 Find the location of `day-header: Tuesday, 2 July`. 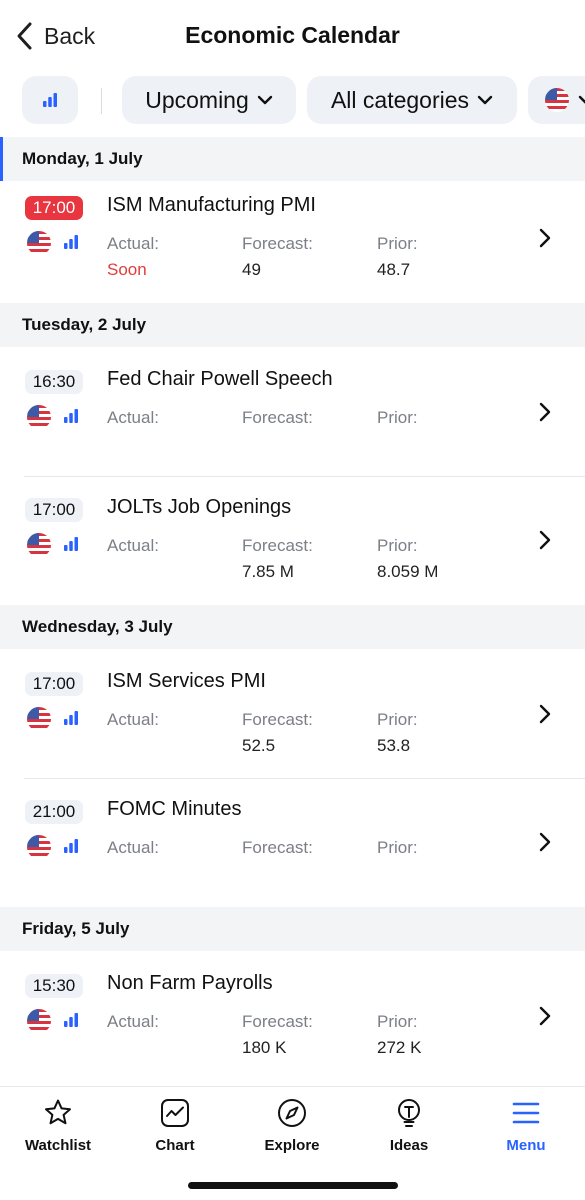

day-header: Tuesday, 2 July is located at coordinates (292, 325).